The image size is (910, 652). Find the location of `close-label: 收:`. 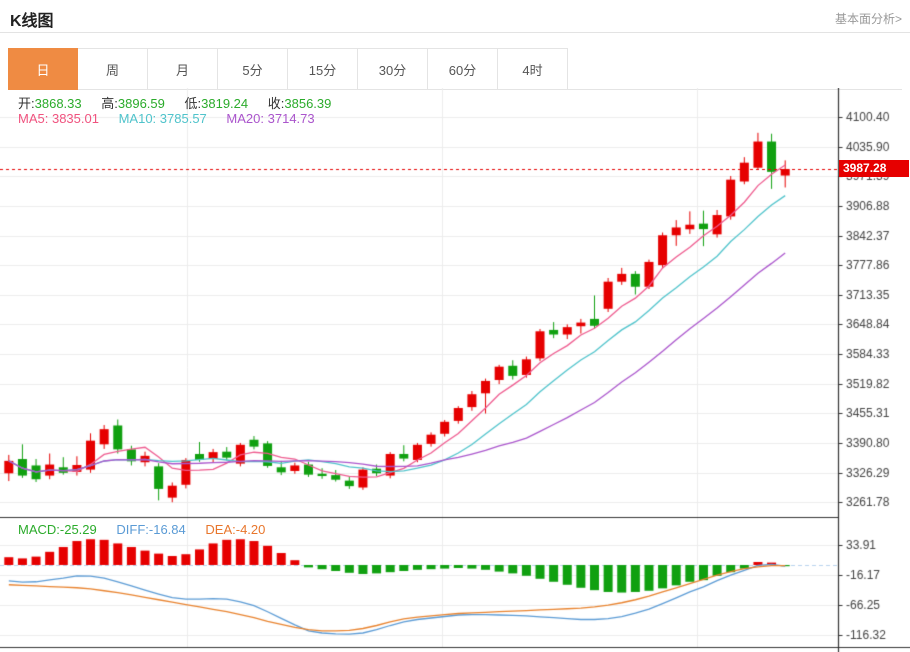

close-label: 收: is located at coordinates (276, 103).